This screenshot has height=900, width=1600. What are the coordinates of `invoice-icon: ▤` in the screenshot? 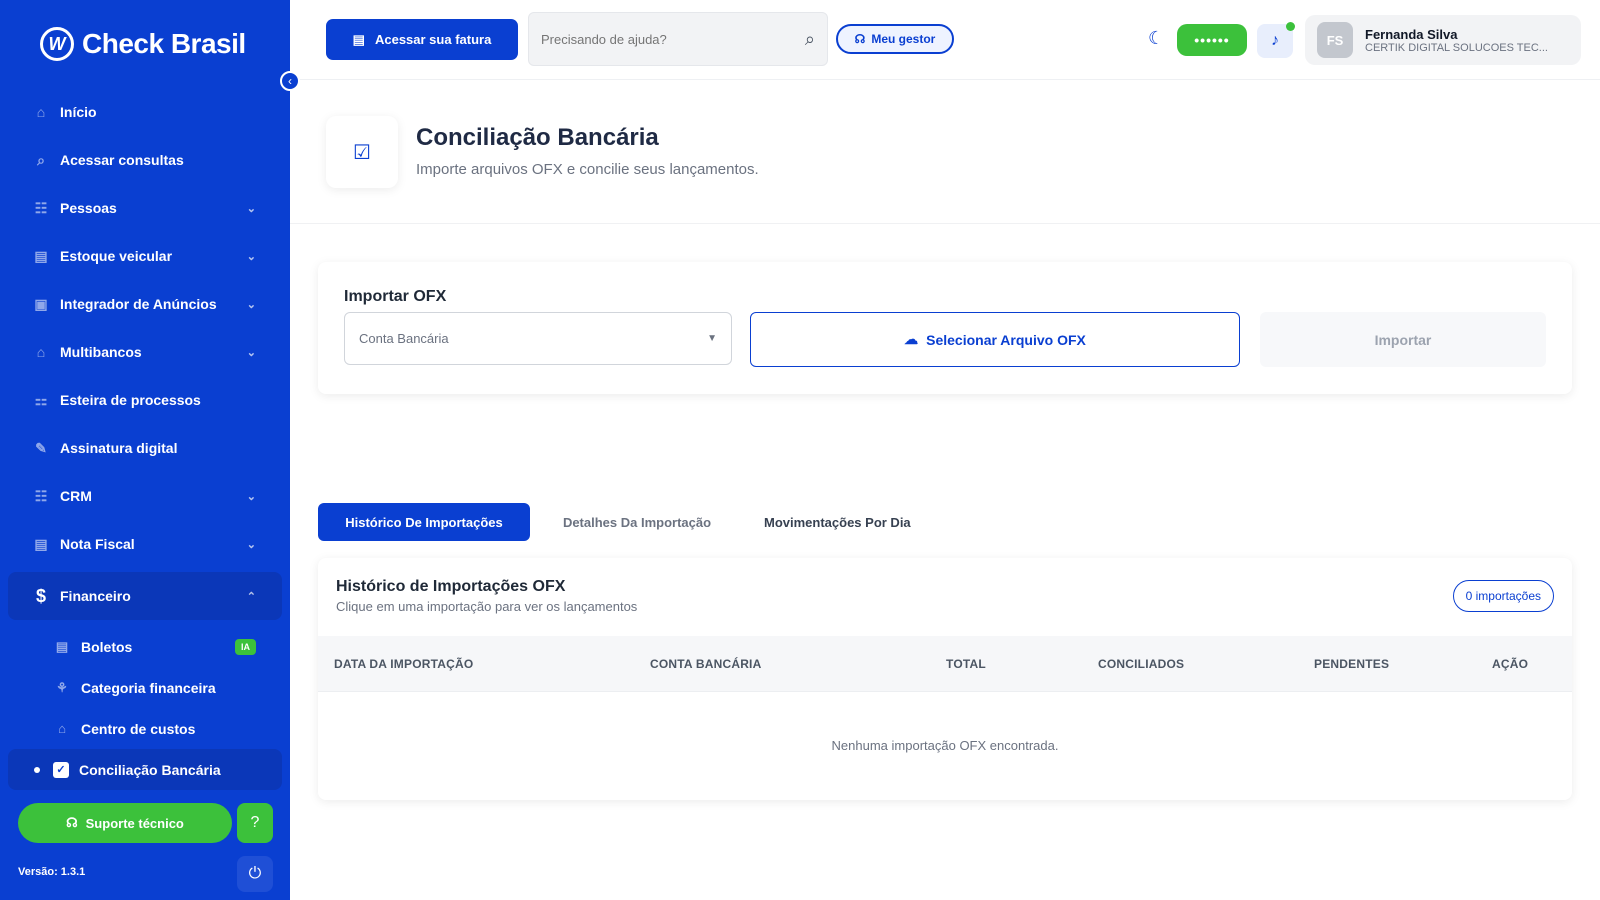 It's located at (41, 543).